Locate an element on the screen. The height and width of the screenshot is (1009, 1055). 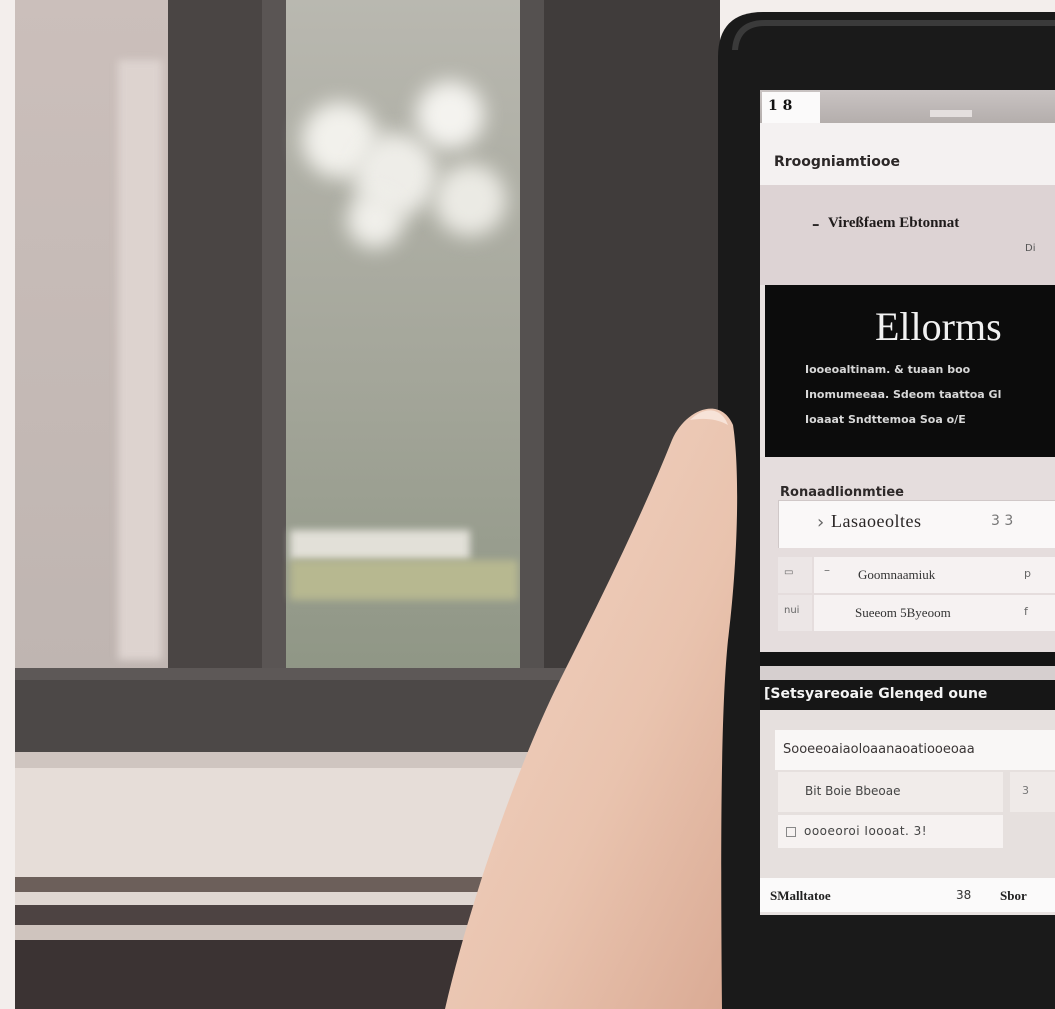
section-header-dark: [Setsyareoaie Glenqed oune is located at coordinates (907, 695).